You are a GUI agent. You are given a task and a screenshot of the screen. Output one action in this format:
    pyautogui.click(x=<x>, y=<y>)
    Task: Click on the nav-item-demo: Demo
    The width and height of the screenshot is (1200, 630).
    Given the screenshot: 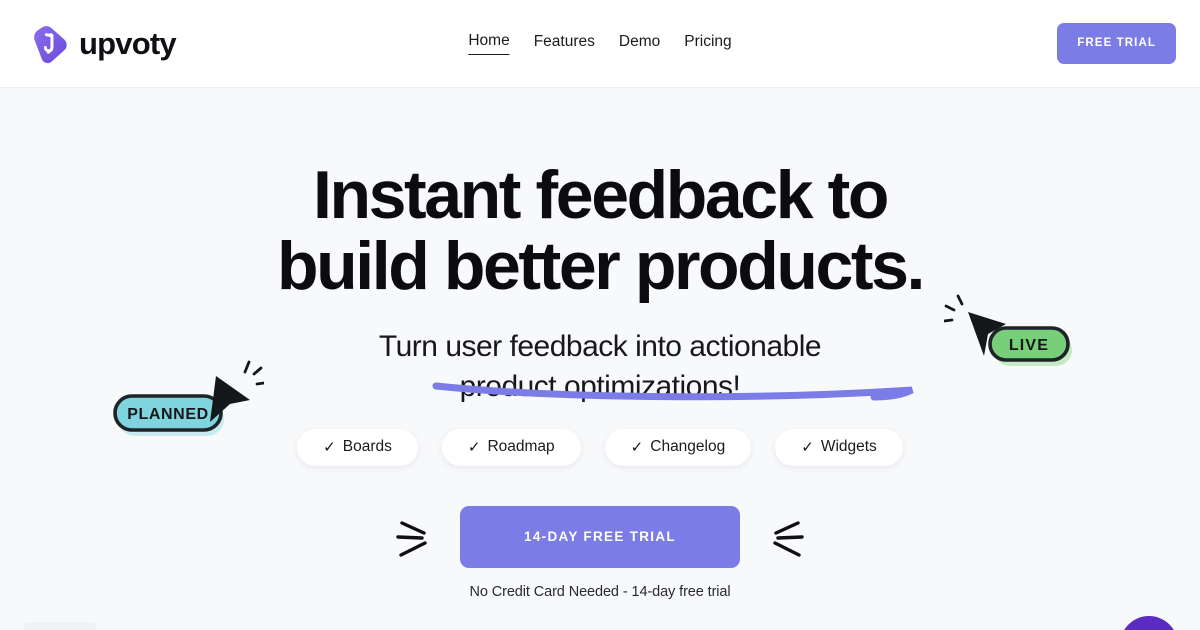 What is the action you would take?
    pyautogui.click(x=639, y=44)
    